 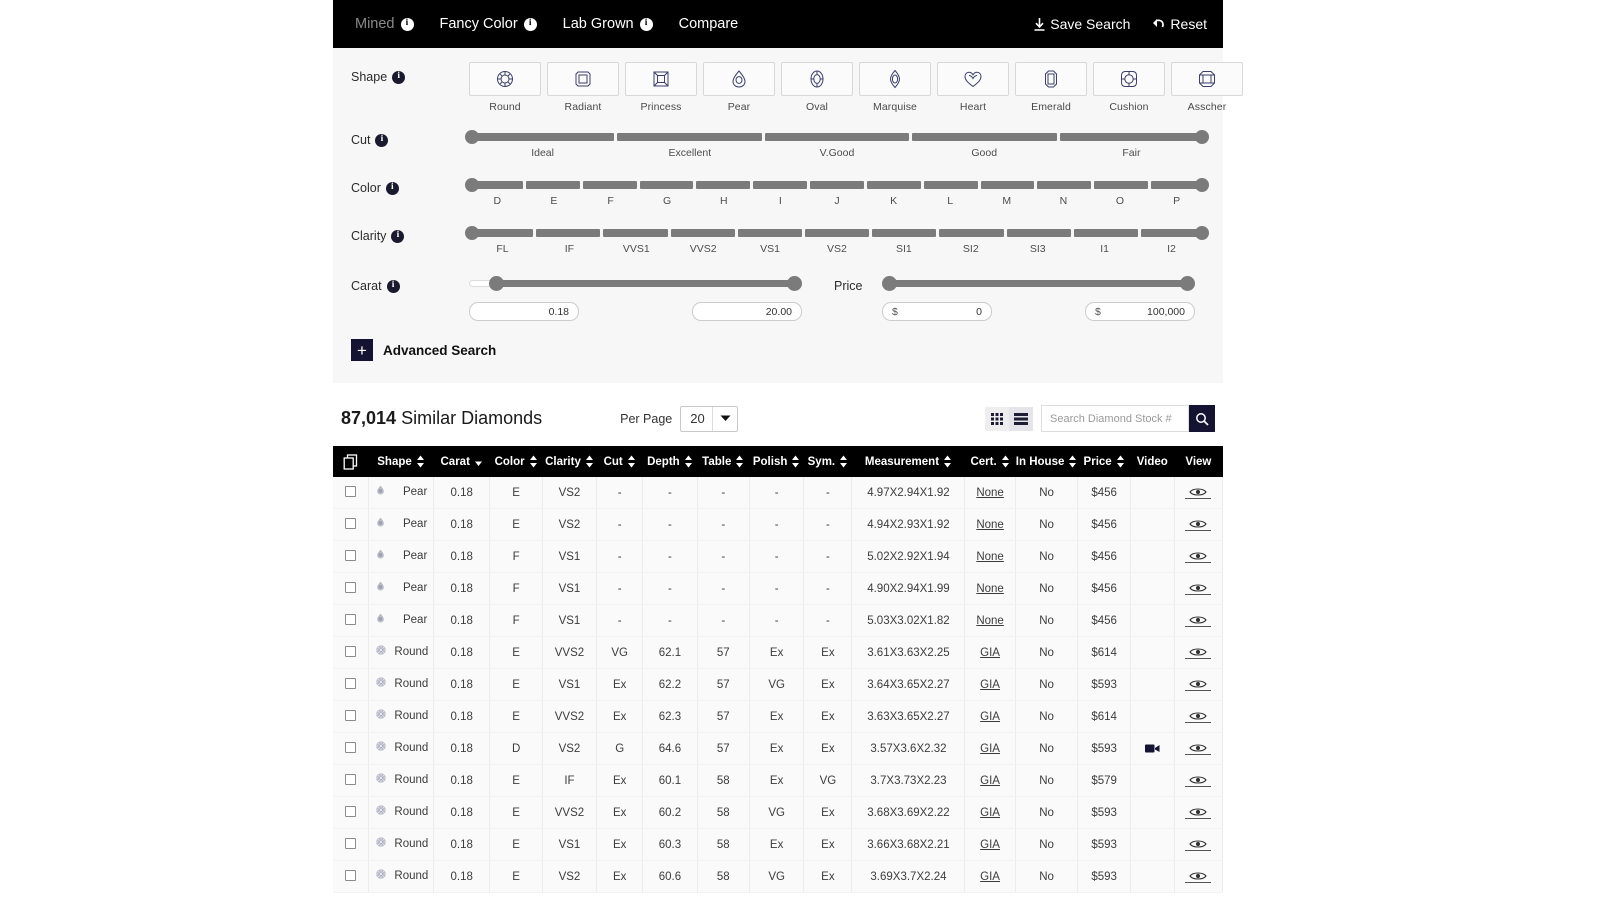 I want to click on shape-option-round: Round, so click(x=505, y=87).